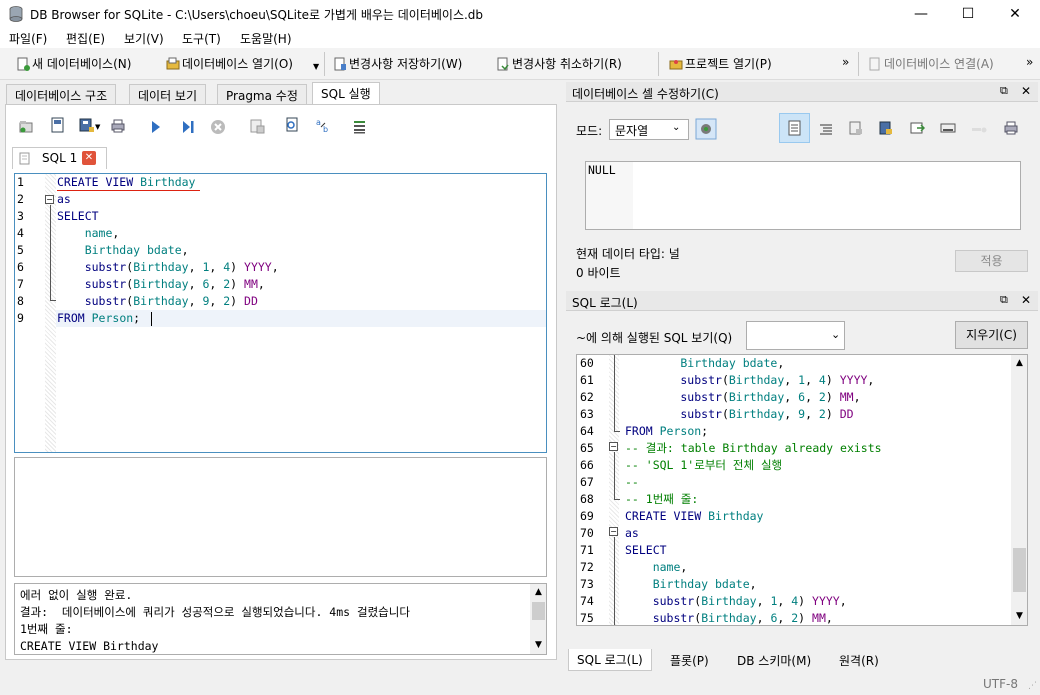 Image resolution: width=1040 pixels, height=695 pixels. Describe the element at coordinates (826, 129) in the screenshot. I see `indent-icon` at that location.